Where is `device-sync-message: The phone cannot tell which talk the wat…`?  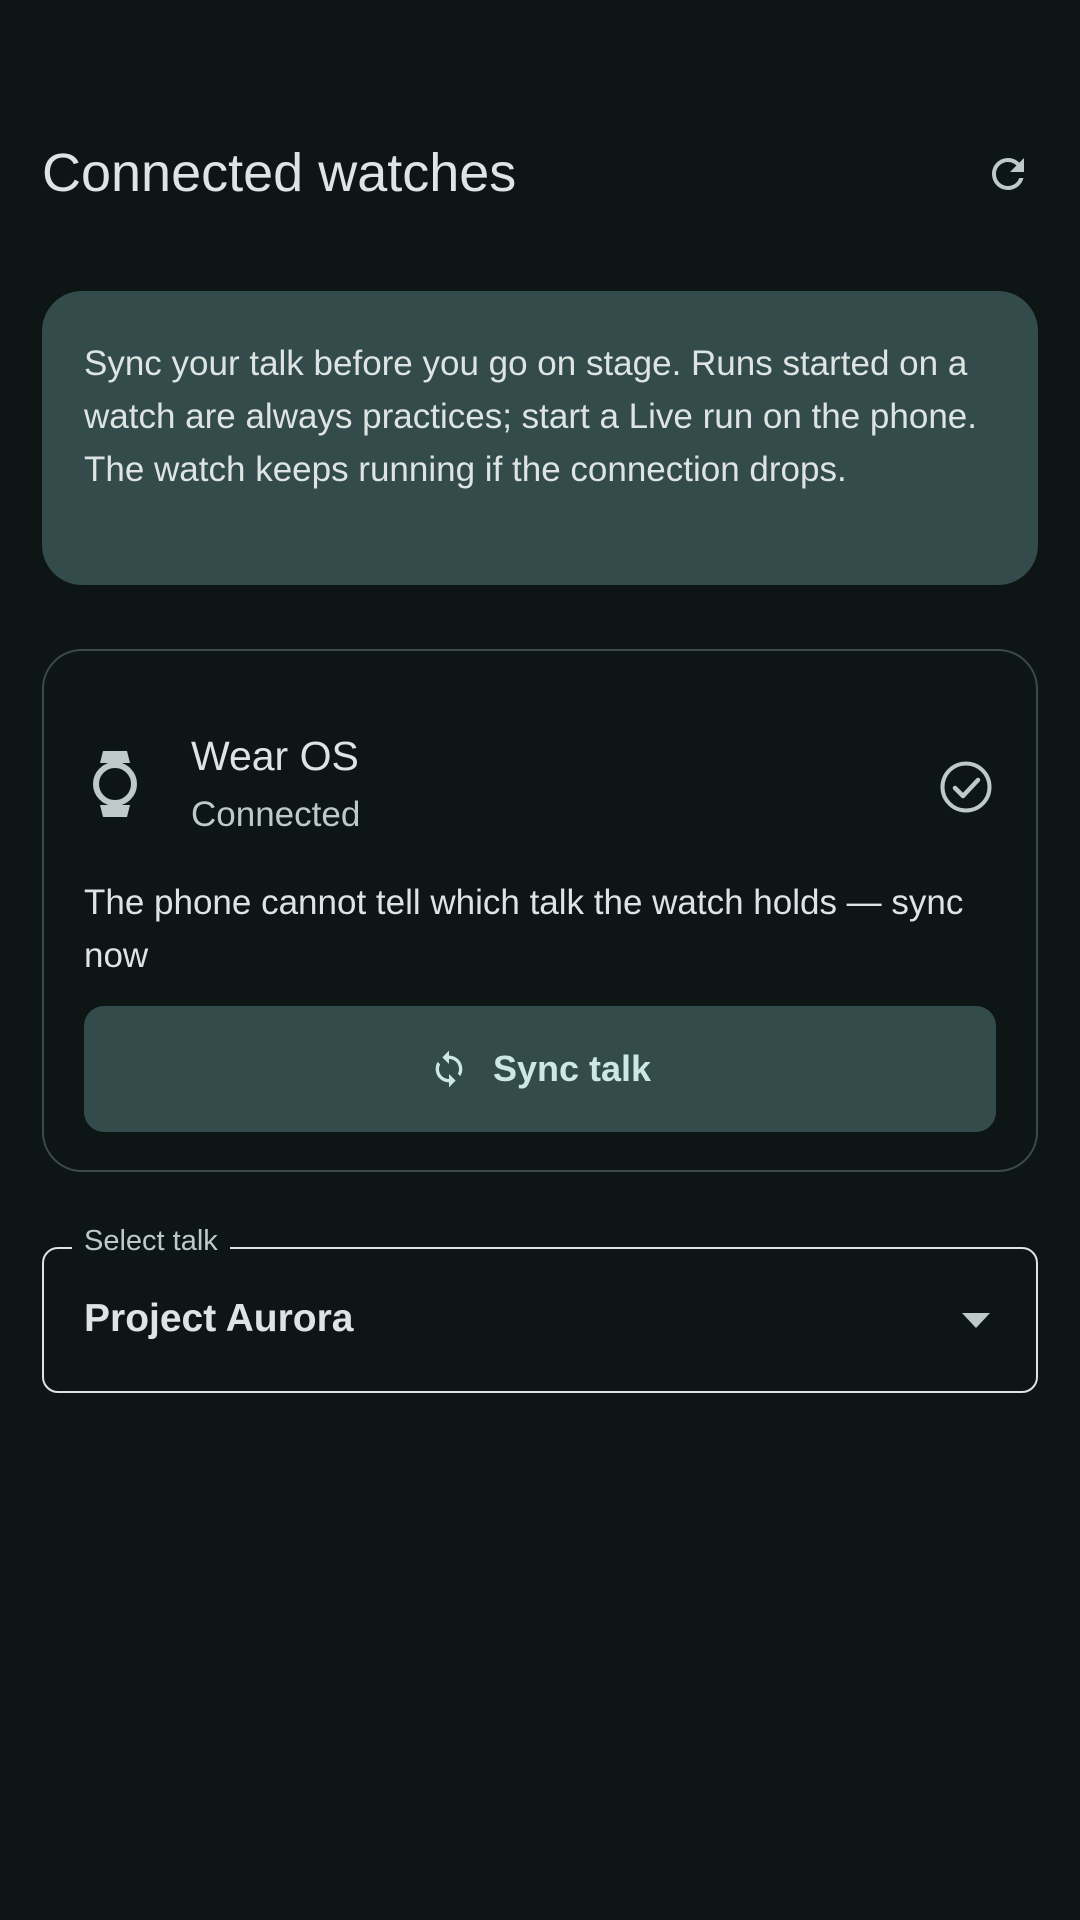 device-sync-message: The phone cannot tell which talk the wat… is located at coordinates (524, 929).